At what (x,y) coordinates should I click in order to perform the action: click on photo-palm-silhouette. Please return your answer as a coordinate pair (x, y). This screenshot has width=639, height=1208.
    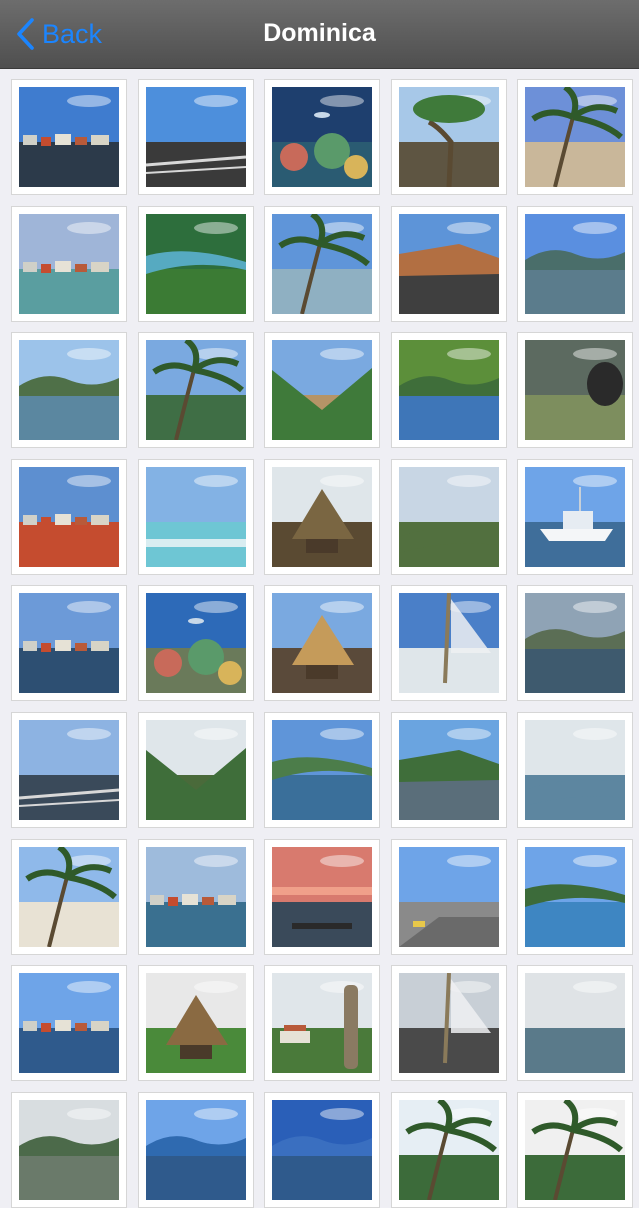
    Looking at the image, I should click on (575, 1149).